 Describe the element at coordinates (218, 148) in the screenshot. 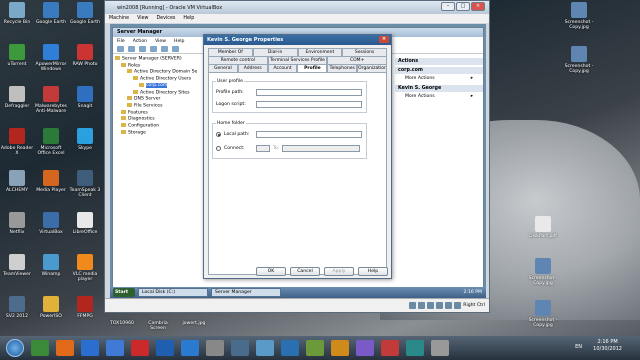

I see `connect-radio` at that location.